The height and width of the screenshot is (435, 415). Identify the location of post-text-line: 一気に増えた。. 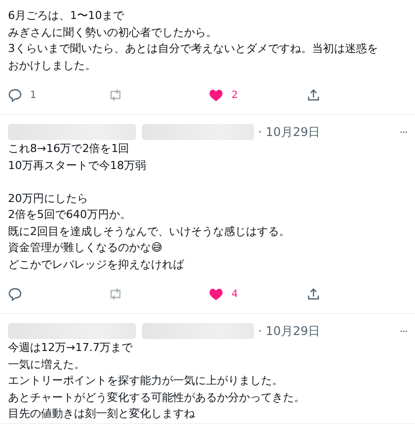
(47, 364).